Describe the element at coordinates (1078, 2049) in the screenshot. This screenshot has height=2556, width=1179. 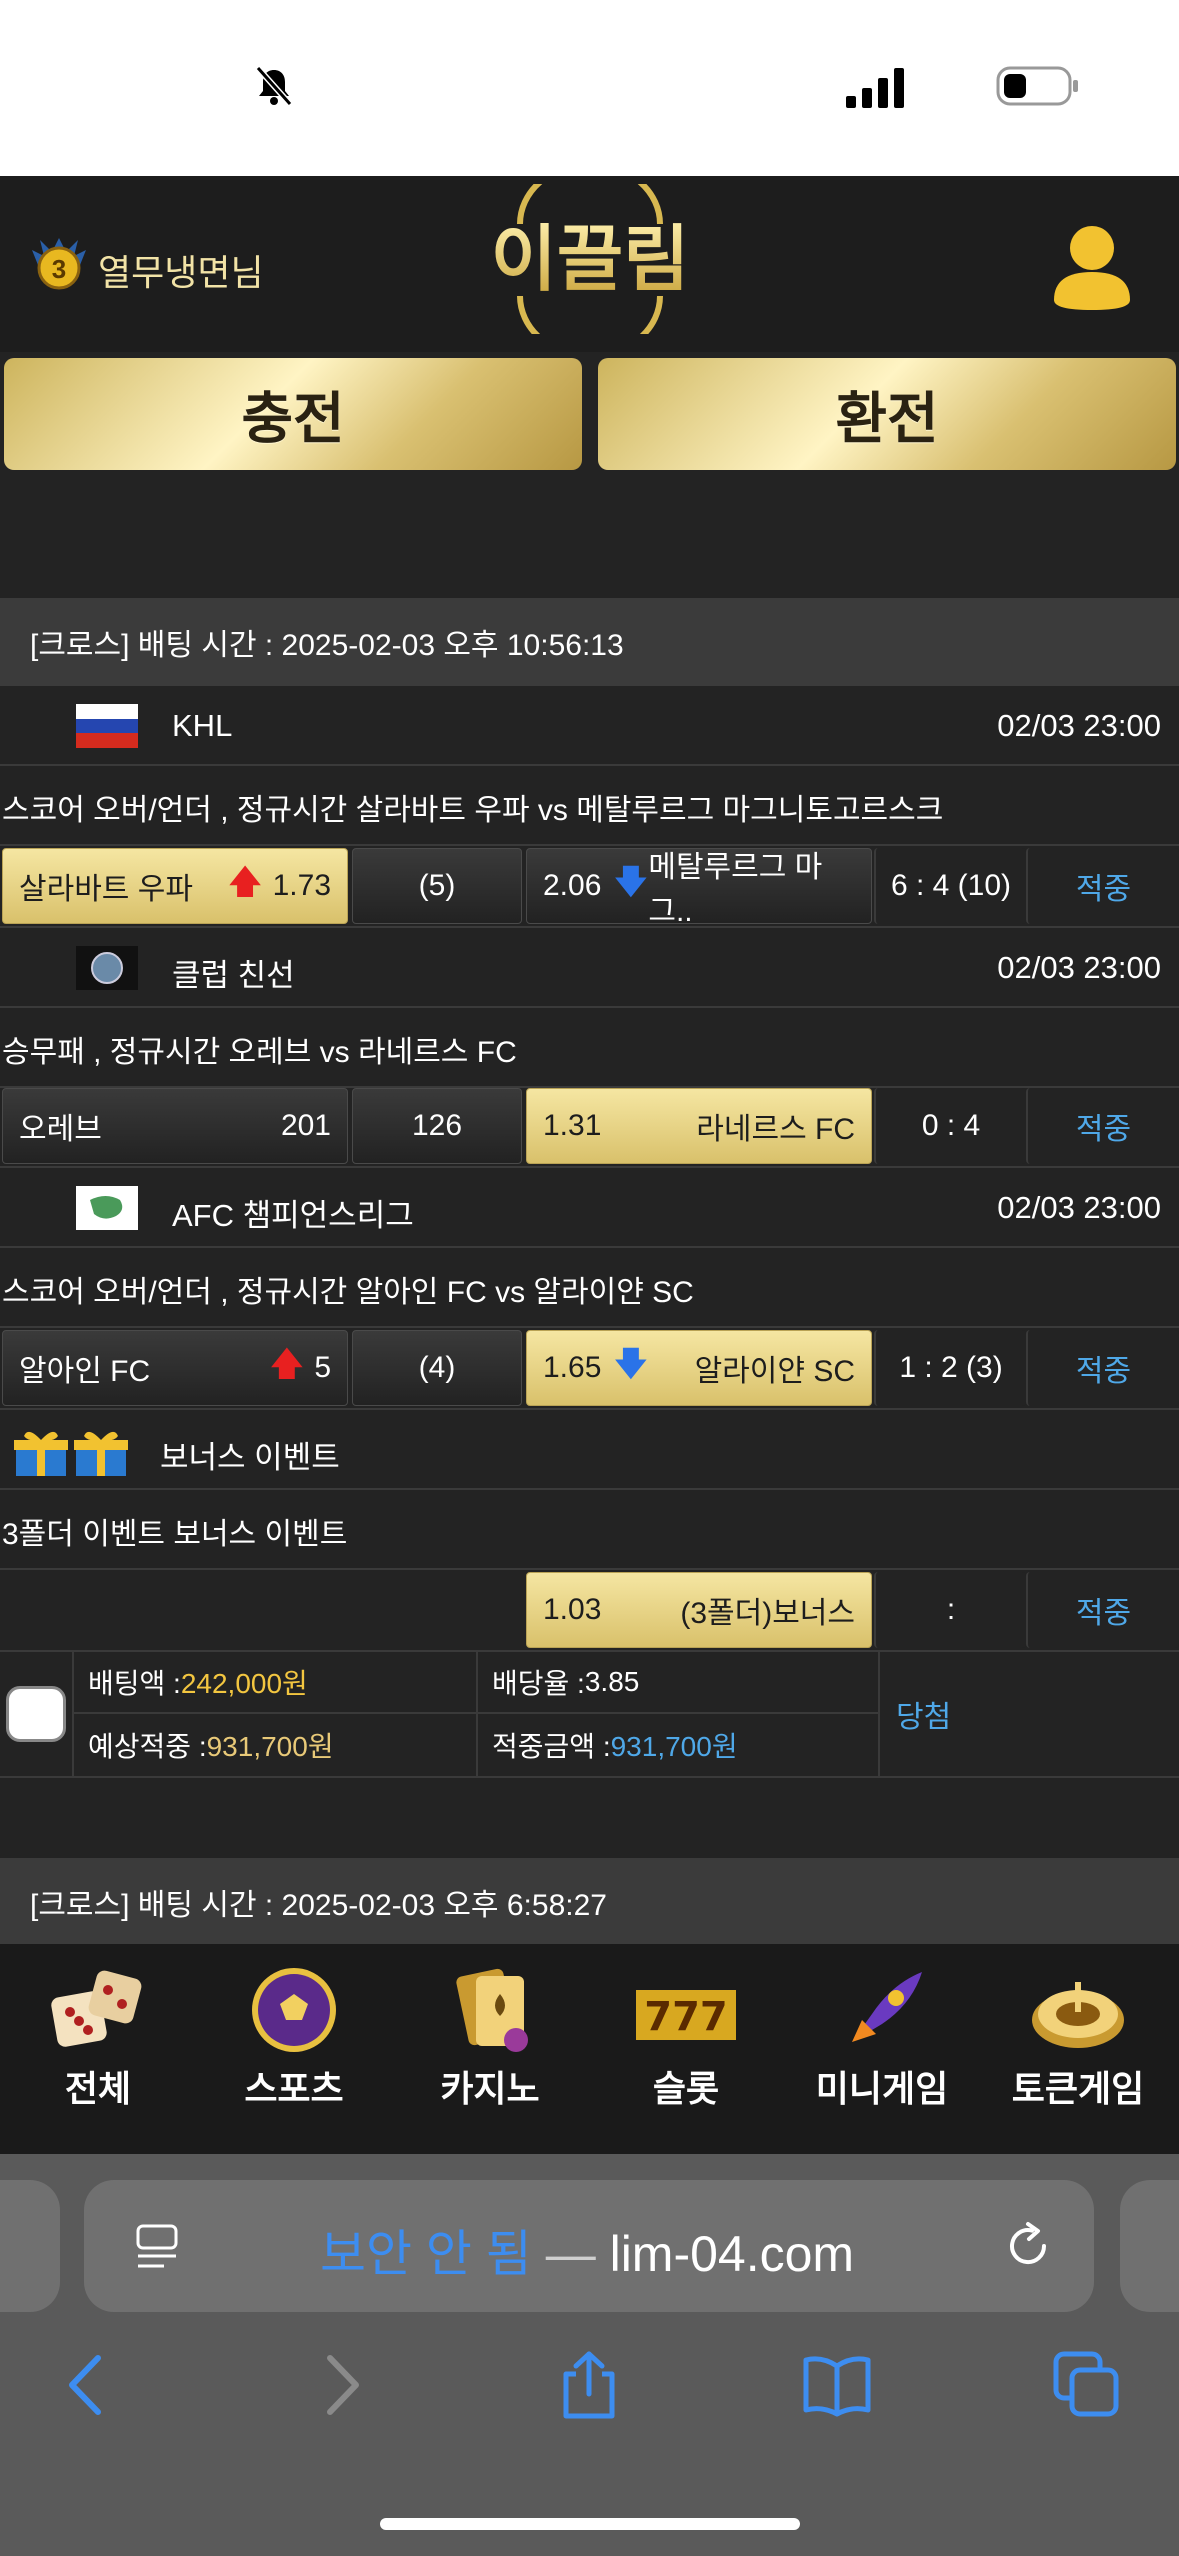
I see `nav-token-game: 토큰게임` at that location.